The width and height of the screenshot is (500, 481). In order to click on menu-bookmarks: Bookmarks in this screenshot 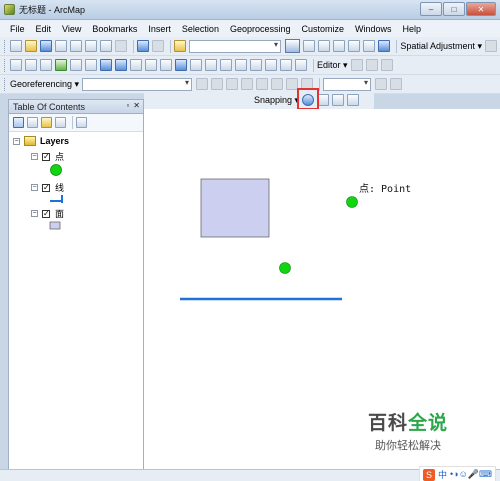, I will do `click(114, 29)`.